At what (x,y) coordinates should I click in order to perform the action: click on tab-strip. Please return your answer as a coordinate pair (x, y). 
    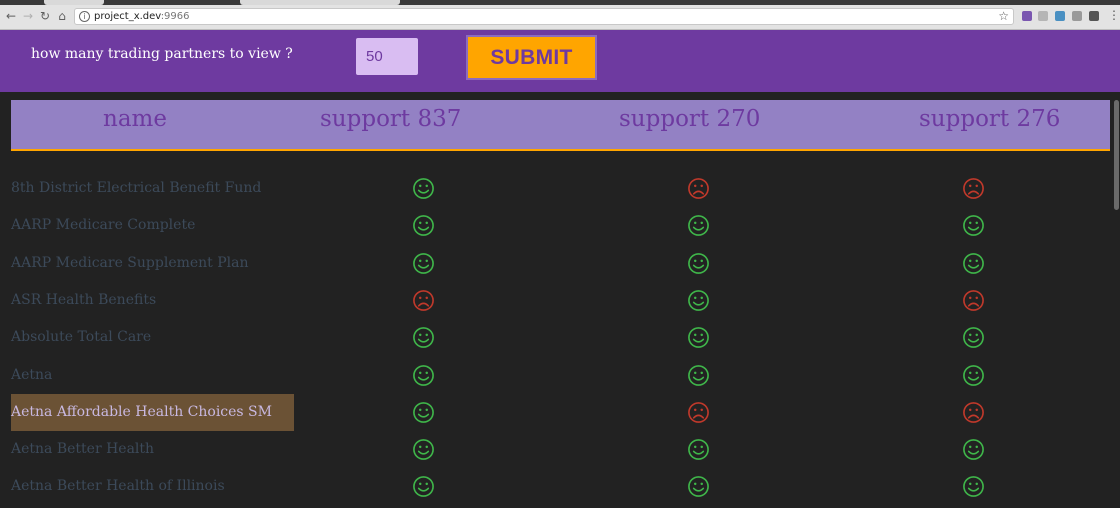
    Looking at the image, I should click on (560, 2).